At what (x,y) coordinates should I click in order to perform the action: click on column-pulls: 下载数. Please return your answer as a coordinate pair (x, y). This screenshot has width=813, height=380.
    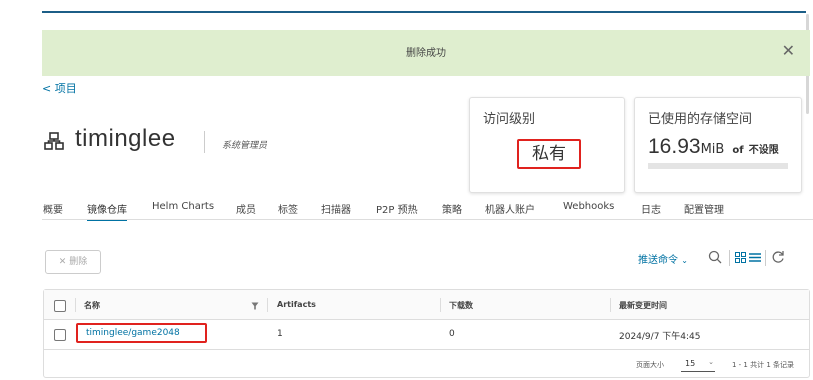
    Looking at the image, I should click on (461, 305).